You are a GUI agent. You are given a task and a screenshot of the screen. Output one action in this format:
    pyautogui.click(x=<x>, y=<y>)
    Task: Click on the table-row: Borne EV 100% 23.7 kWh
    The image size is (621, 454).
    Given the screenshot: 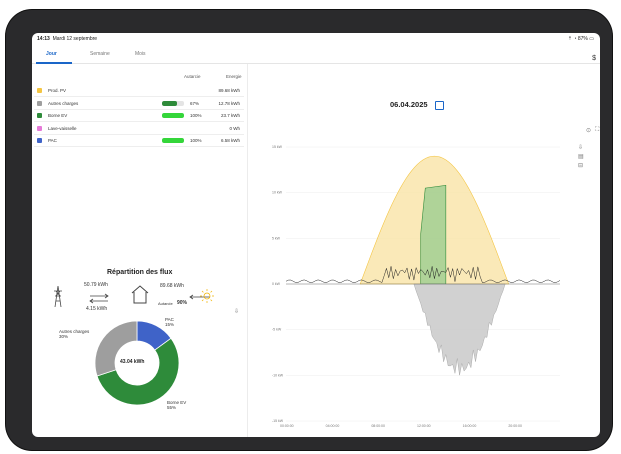 What is the action you would take?
    pyautogui.click(x=139, y=116)
    